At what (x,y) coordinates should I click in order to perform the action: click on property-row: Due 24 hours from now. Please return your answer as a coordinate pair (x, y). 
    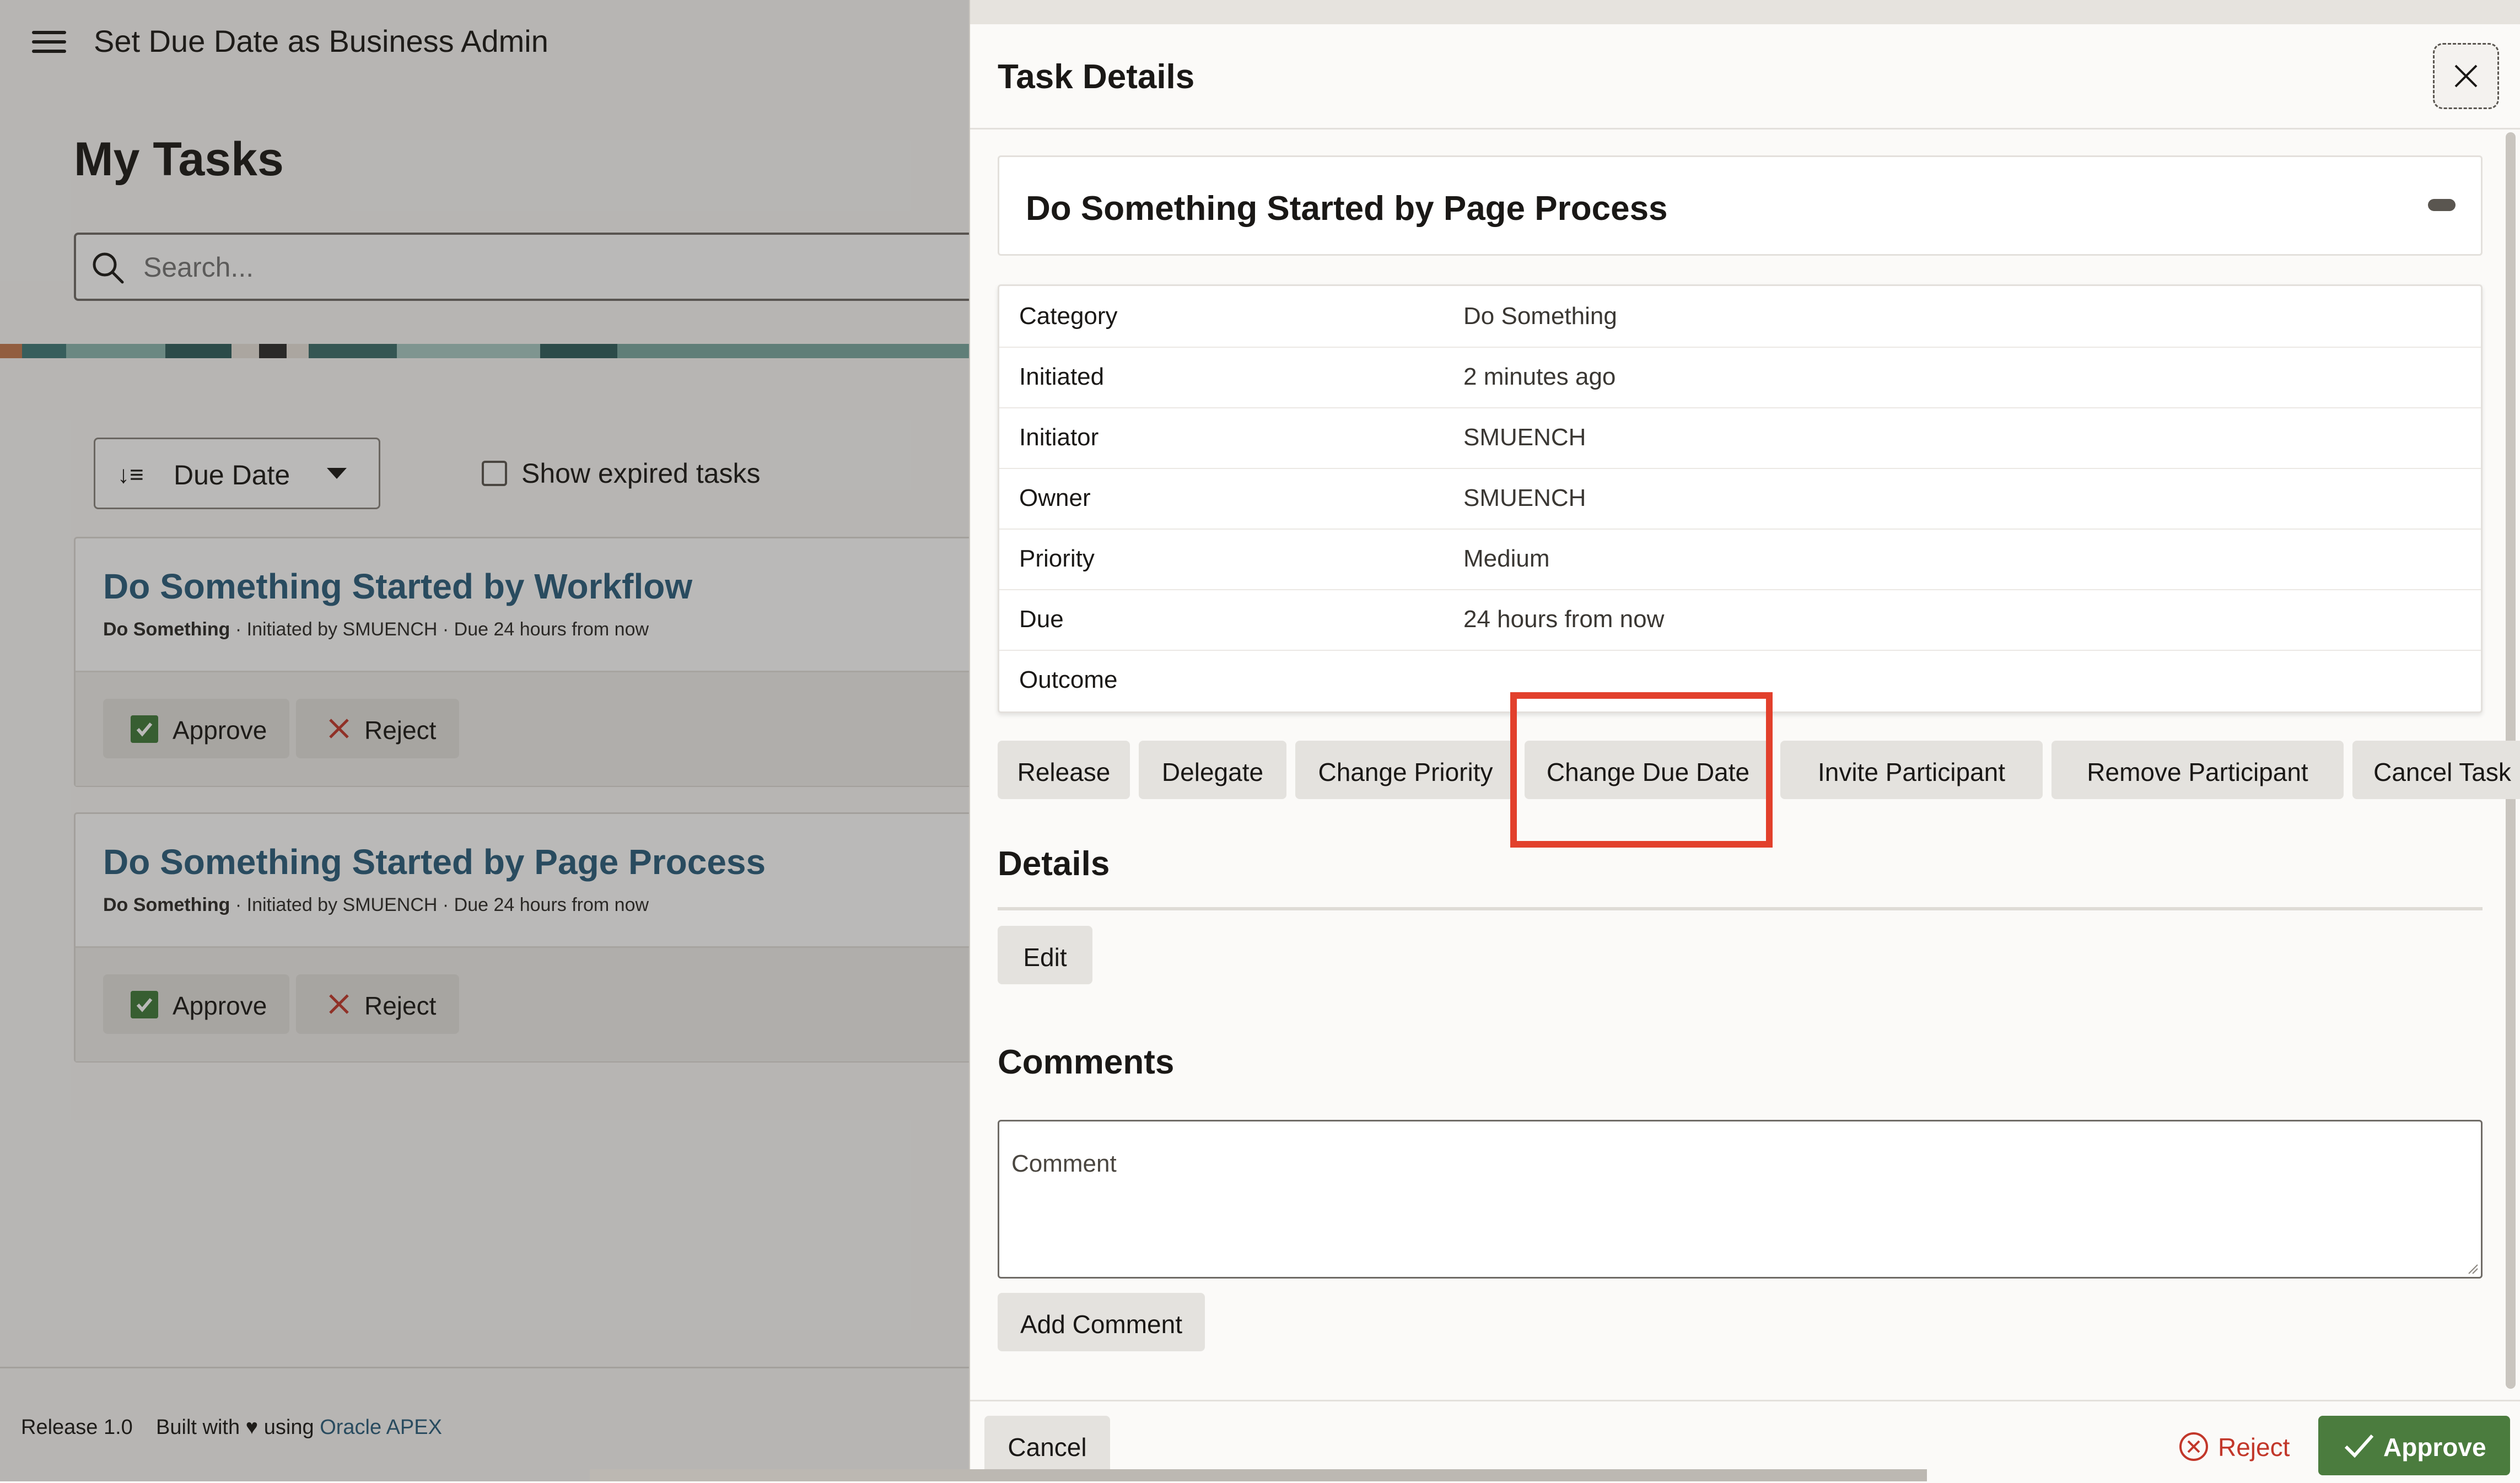
    Looking at the image, I should click on (1740, 620).